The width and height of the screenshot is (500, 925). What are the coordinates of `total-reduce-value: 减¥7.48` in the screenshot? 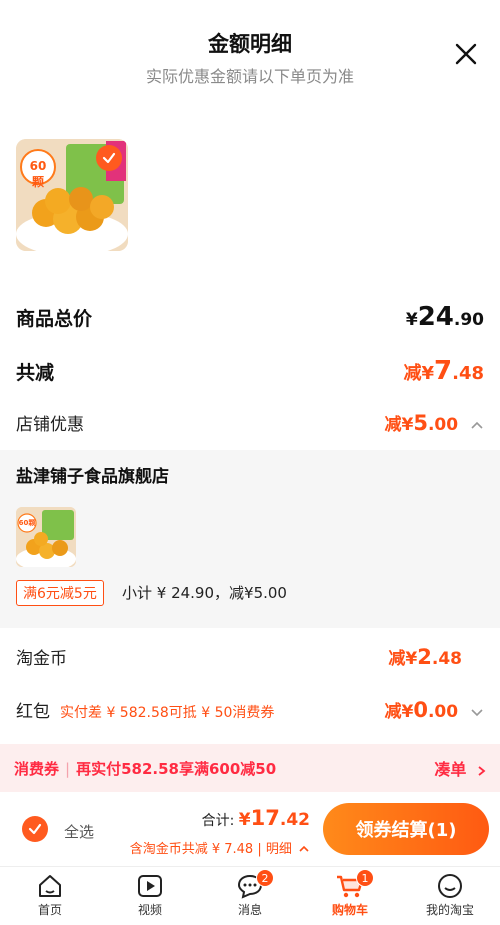 It's located at (443, 371).